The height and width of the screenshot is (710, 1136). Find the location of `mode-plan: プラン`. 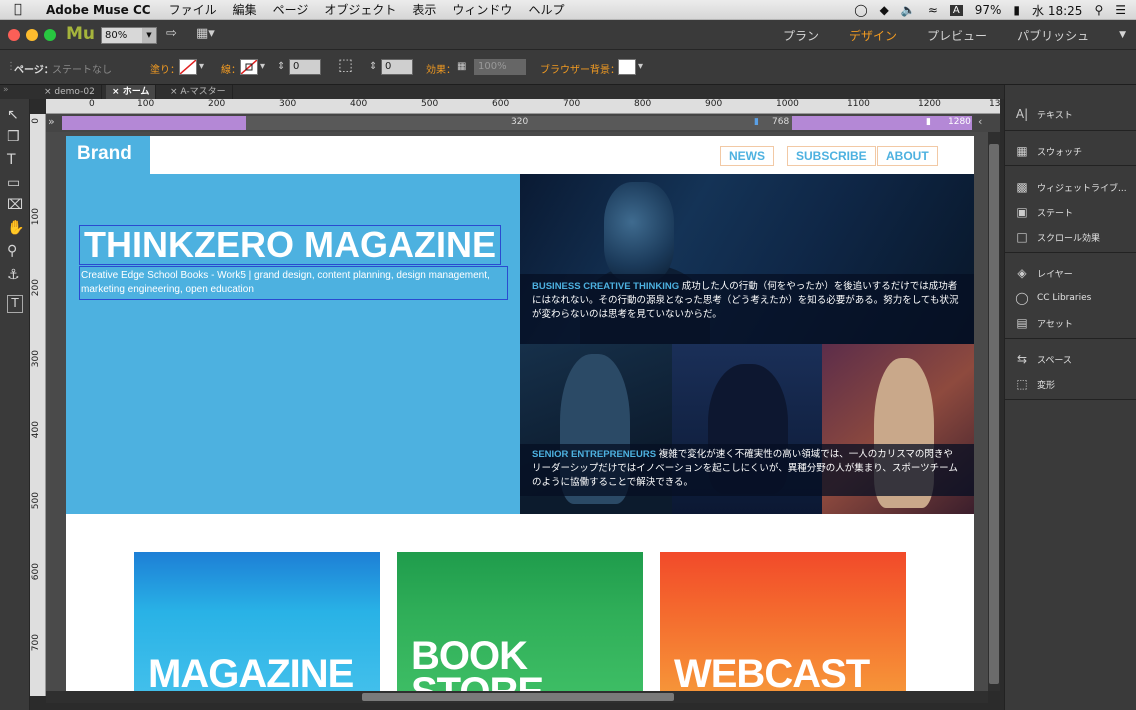

mode-plan: プラン is located at coordinates (801, 35).